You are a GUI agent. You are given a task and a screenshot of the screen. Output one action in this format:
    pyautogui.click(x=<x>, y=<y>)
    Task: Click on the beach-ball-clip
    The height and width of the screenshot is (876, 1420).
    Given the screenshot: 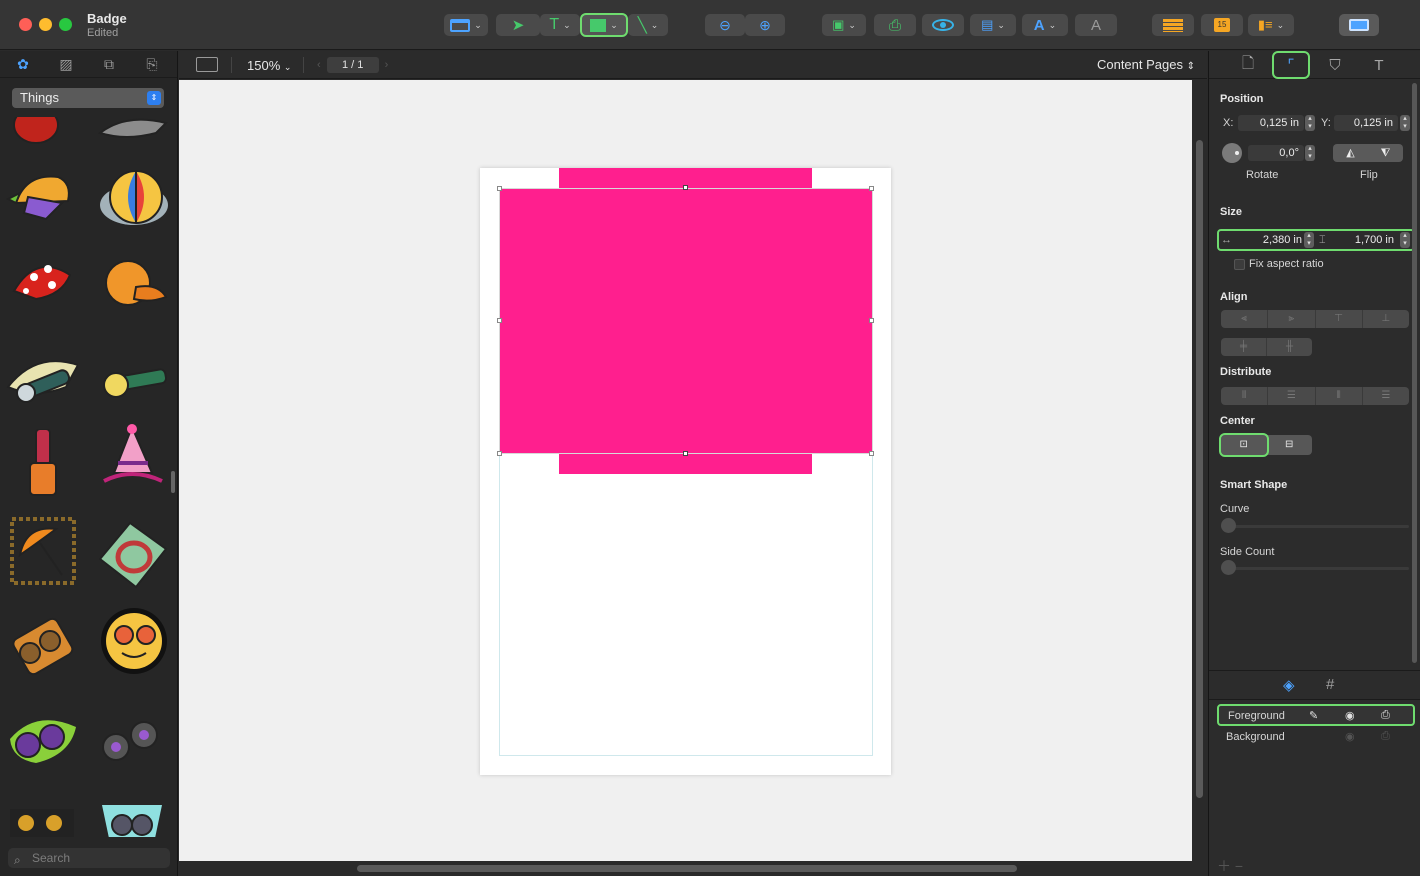 What is the action you would take?
    pyautogui.click(x=132, y=199)
    